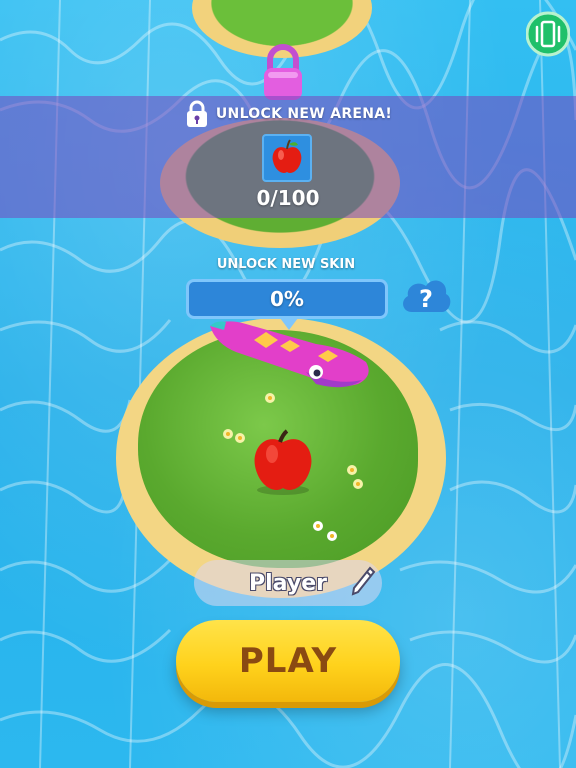 The width and height of the screenshot is (576, 768). Describe the element at coordinates (363, 581) in the screenshot. I see `pencil-icon` at that location.